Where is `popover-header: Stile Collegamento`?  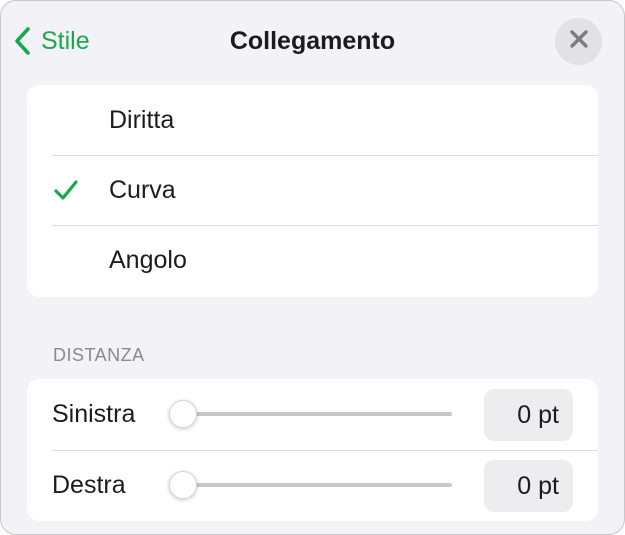 popover-header: Stile Collegamento is located at coordinates (312, 41).